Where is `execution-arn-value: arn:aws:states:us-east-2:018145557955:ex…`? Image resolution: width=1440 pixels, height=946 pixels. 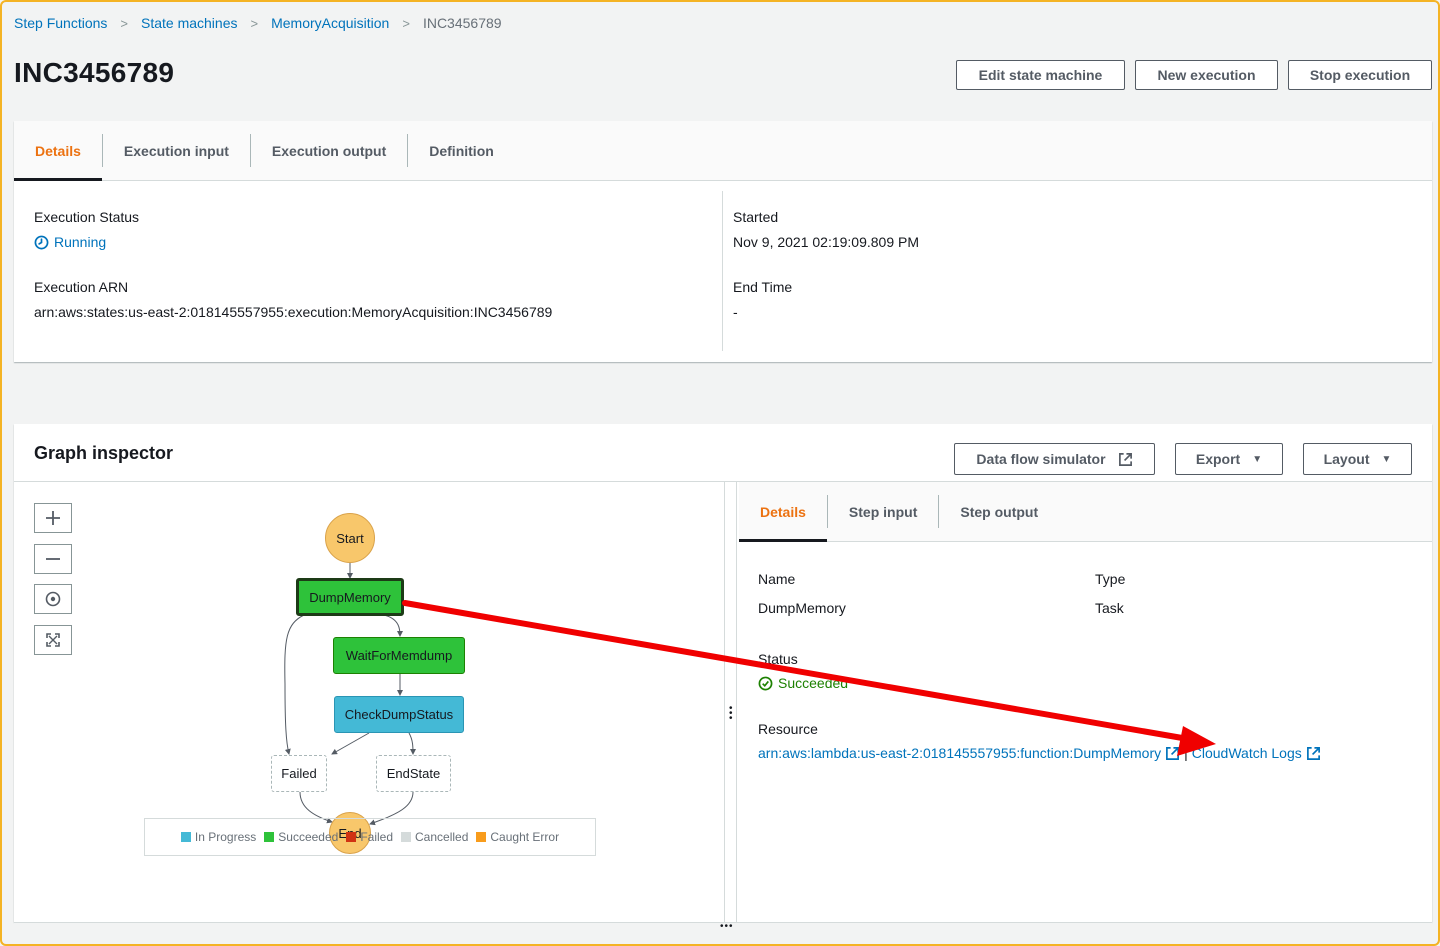
execution-arn-value: arn:aws:states:us-east-2:018145557955:ex… is located at coordinates (293, 312).